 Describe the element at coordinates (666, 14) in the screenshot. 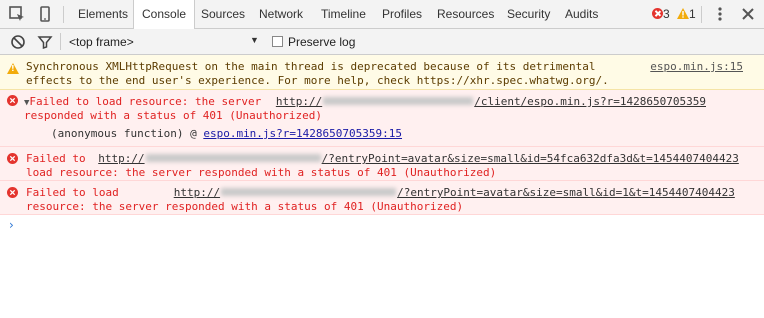

I see `error-count-value: 3` at that location.